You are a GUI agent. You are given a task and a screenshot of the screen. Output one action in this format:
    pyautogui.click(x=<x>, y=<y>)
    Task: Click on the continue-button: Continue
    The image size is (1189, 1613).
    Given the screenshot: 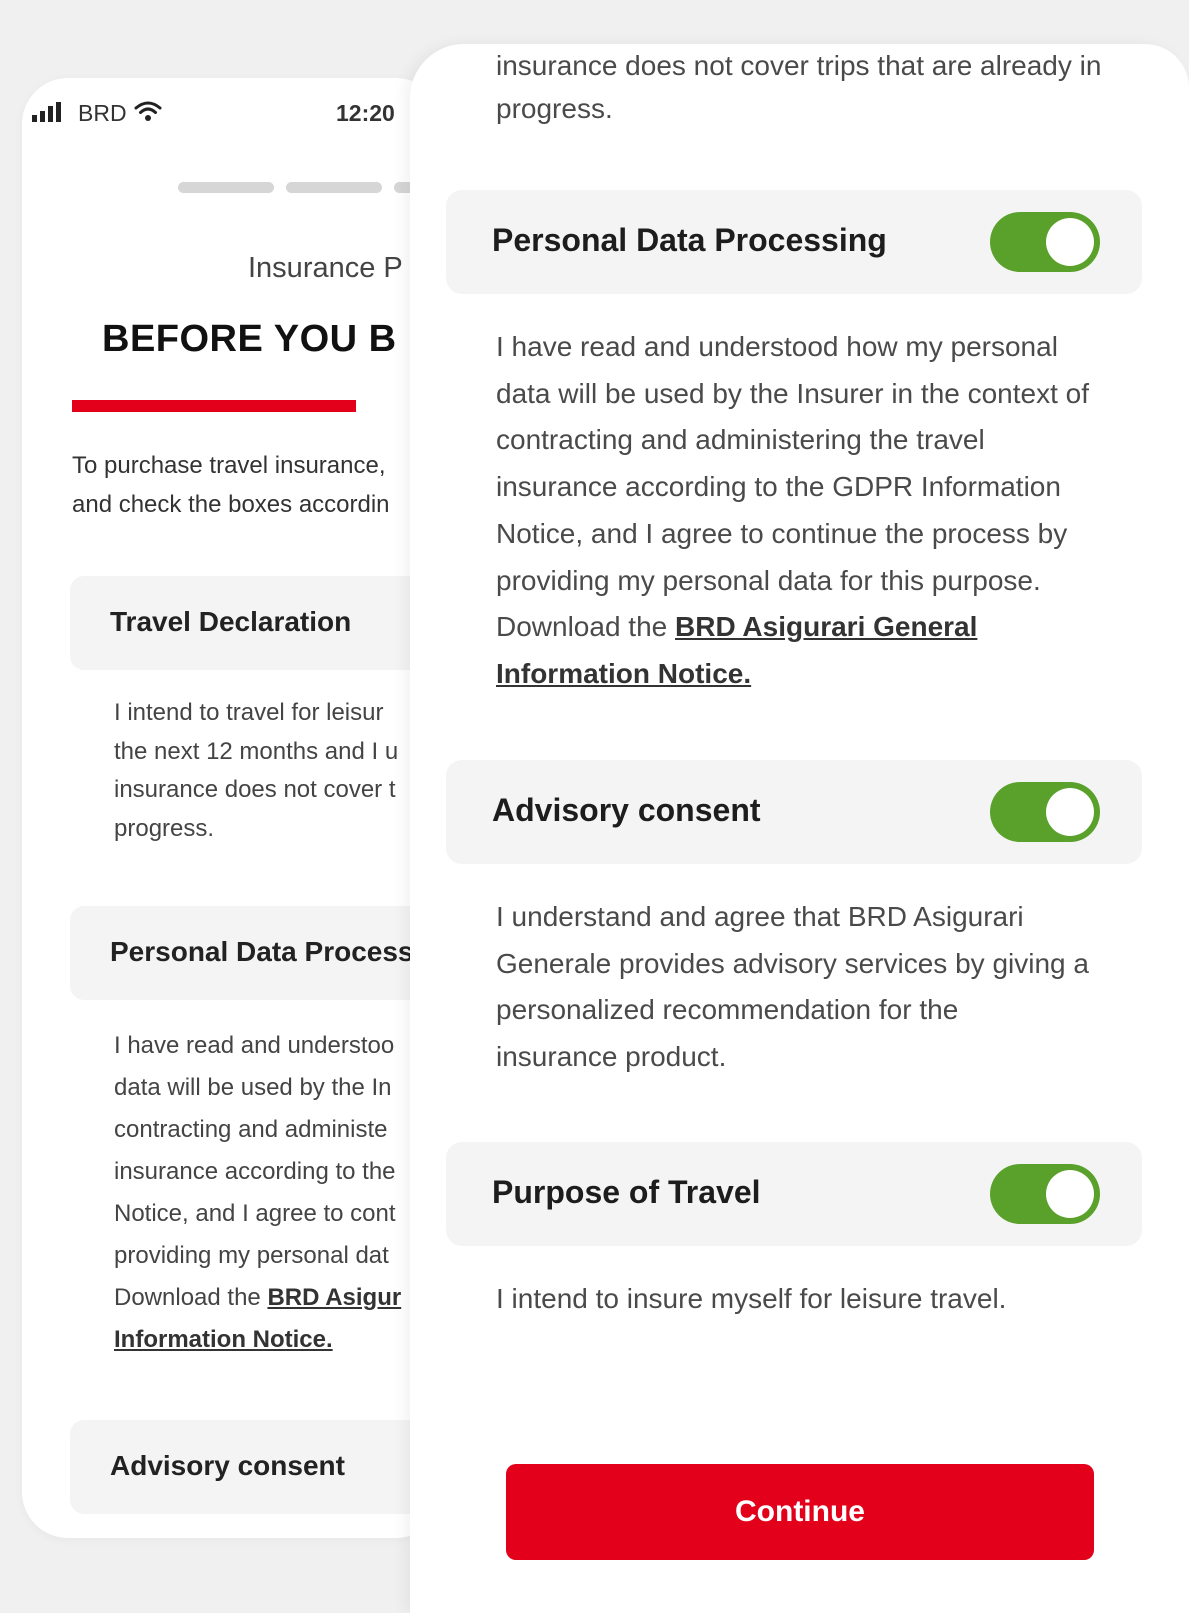 What is the action you would take?
    pyautogui.click(x=800, y=1512)
    